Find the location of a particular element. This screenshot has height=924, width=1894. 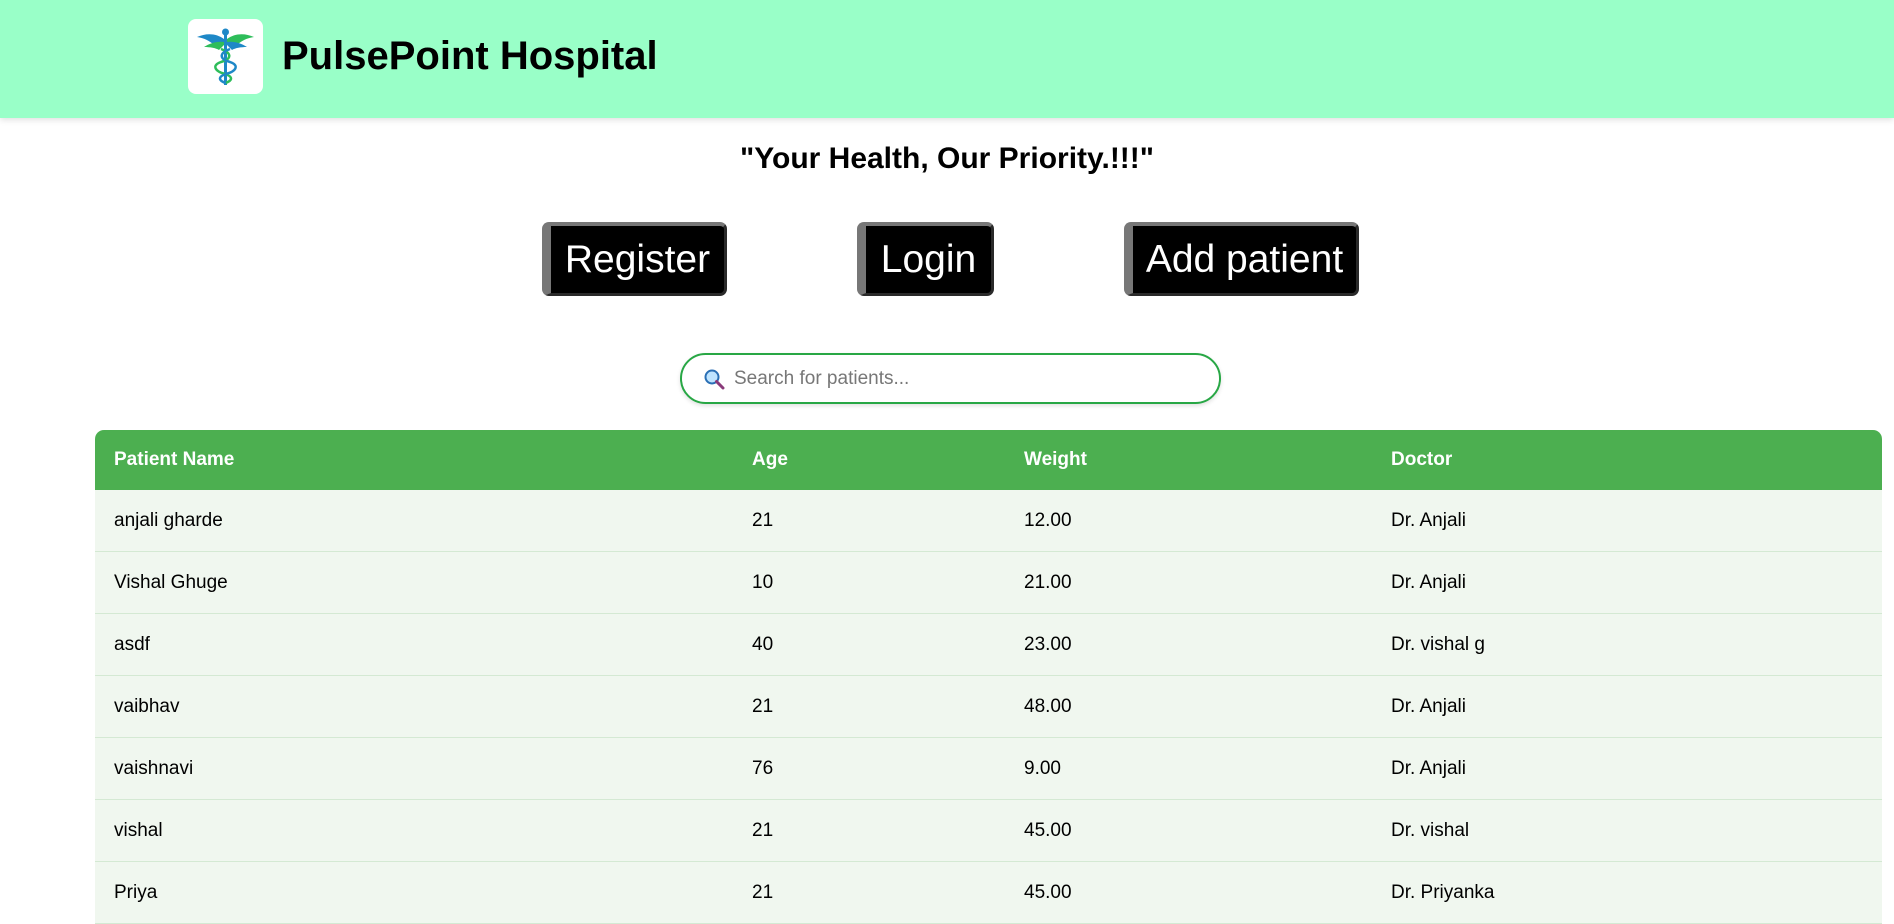

caduceus-icon is located at coordinates (225, 56).